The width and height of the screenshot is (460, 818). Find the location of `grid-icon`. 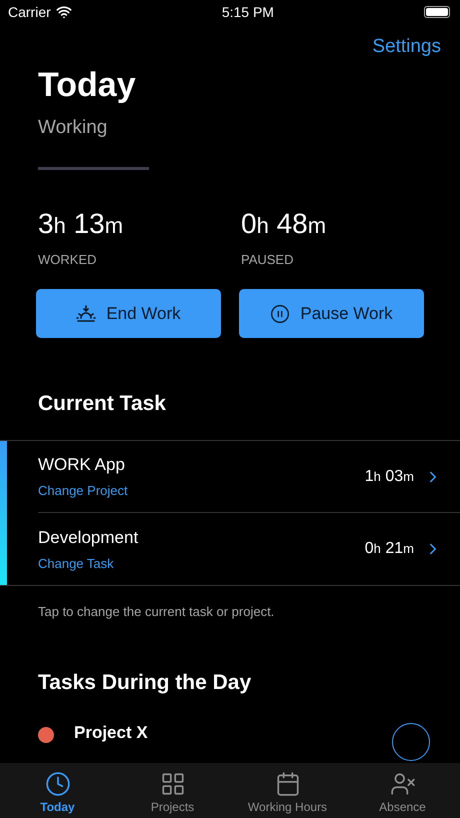

grid-icon is located at coordinates (173, 784).